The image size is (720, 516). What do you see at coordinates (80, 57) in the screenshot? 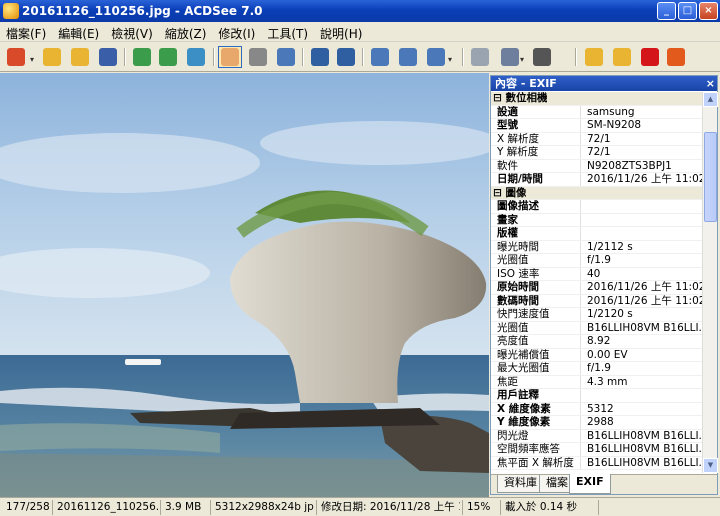
I see `folder-bookmark-button` at bounding box center [80, 57].